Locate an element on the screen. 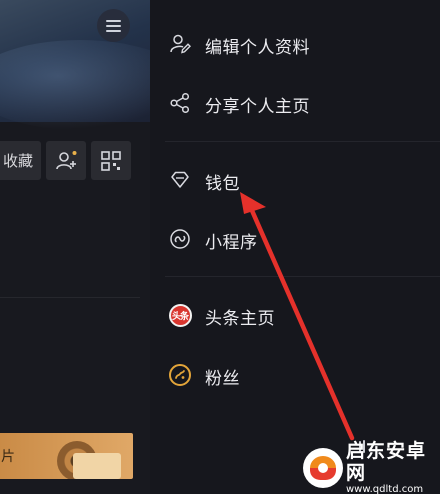 The image size is (440, 494). promo-card: 片 is located at coordinates (66, 456).